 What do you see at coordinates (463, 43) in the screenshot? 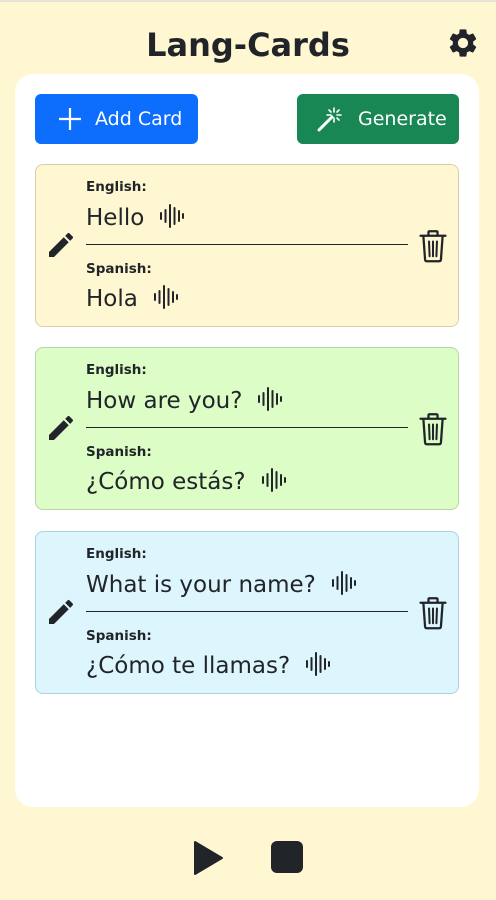
I see `gear-icon` at bounding box center [463, 43].